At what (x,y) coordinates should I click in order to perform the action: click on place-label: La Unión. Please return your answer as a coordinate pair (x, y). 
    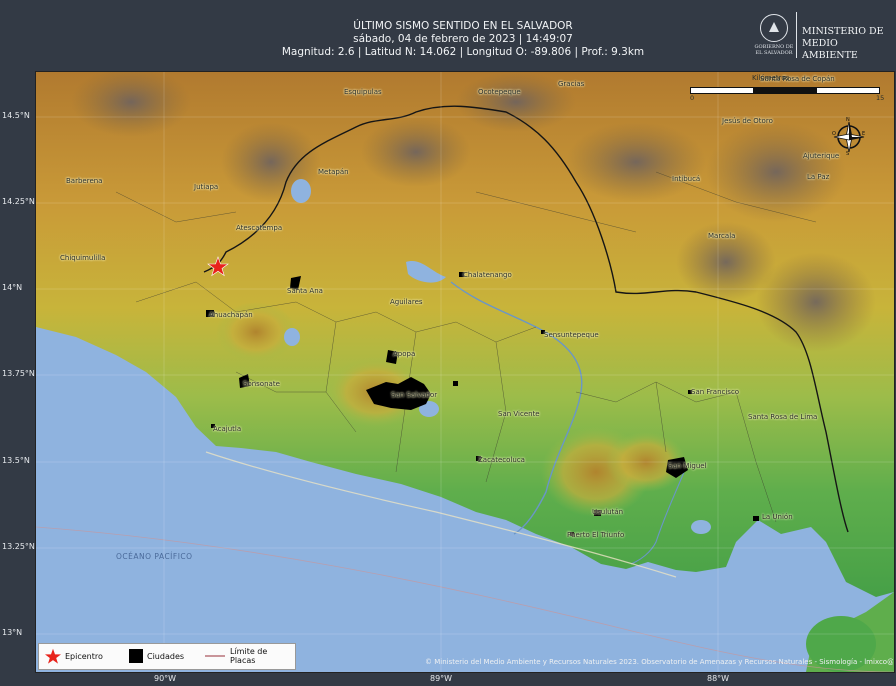
    Looking at the image, I should click on (777, 517).